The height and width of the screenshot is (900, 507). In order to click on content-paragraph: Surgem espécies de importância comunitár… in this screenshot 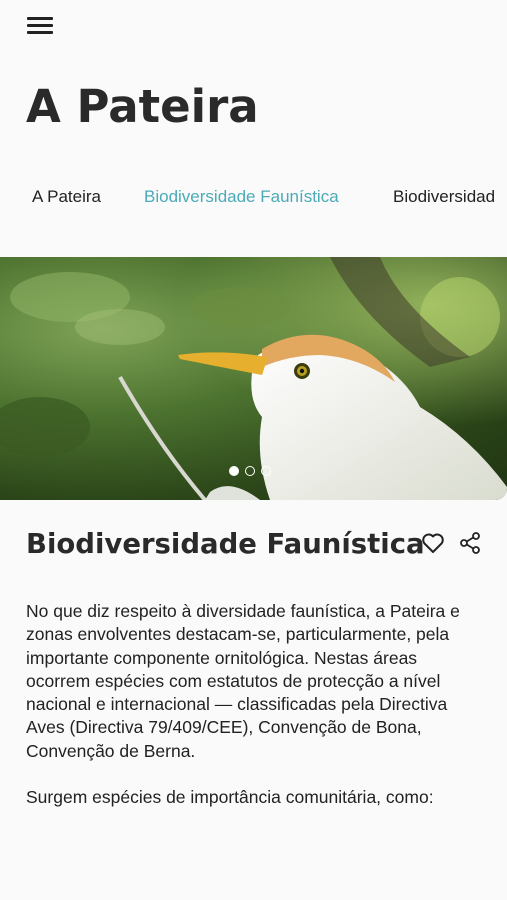, I will do `click(230, 797)`.